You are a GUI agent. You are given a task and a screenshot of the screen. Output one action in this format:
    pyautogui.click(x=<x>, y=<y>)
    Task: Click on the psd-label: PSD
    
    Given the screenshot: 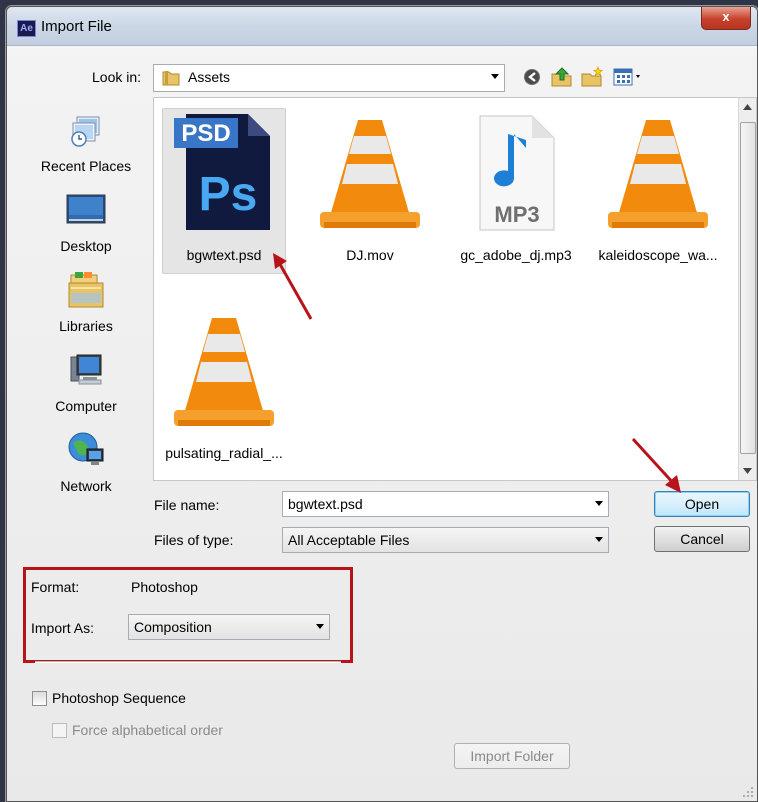 What is the action you would take?
    pyautogui.click(x=205, y=133)
    